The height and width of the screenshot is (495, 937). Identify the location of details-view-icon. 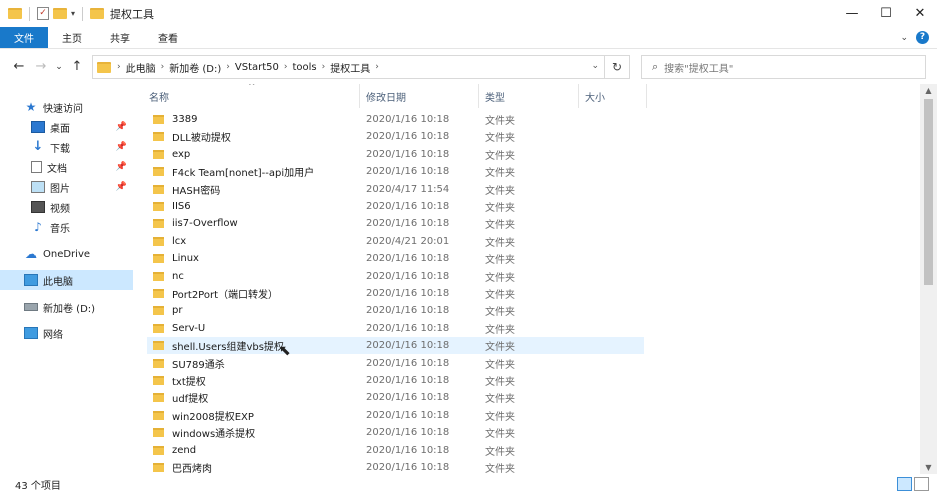
(904, 484).